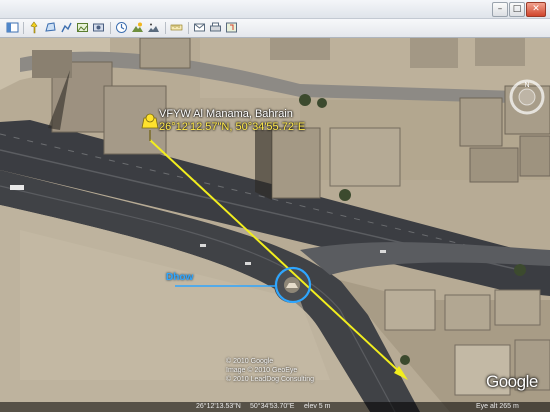 This screenshot has width=550, height=412. Describe the element at coordinates (272, 406) in the screenshot. I see `pointer-longitude: 50°34'53.70"E` at that location.